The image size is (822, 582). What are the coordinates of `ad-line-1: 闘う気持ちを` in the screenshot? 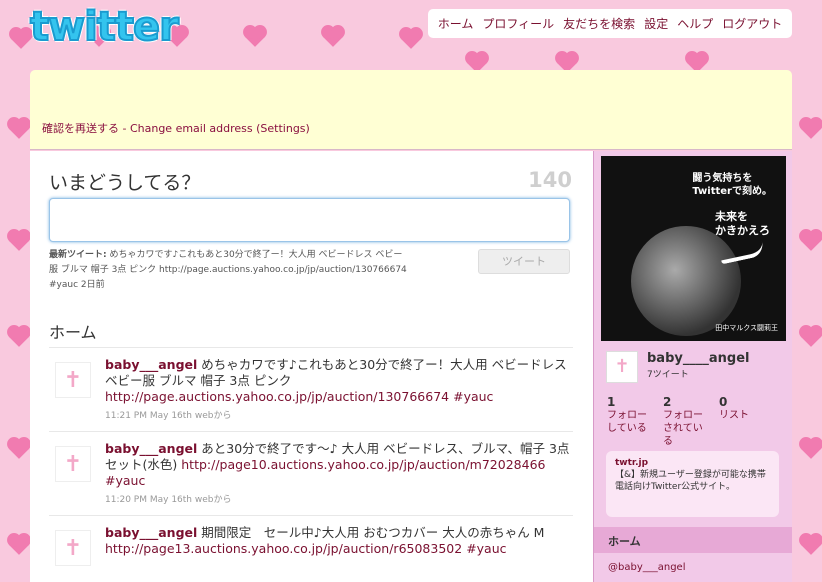 It's located at (722, 178).